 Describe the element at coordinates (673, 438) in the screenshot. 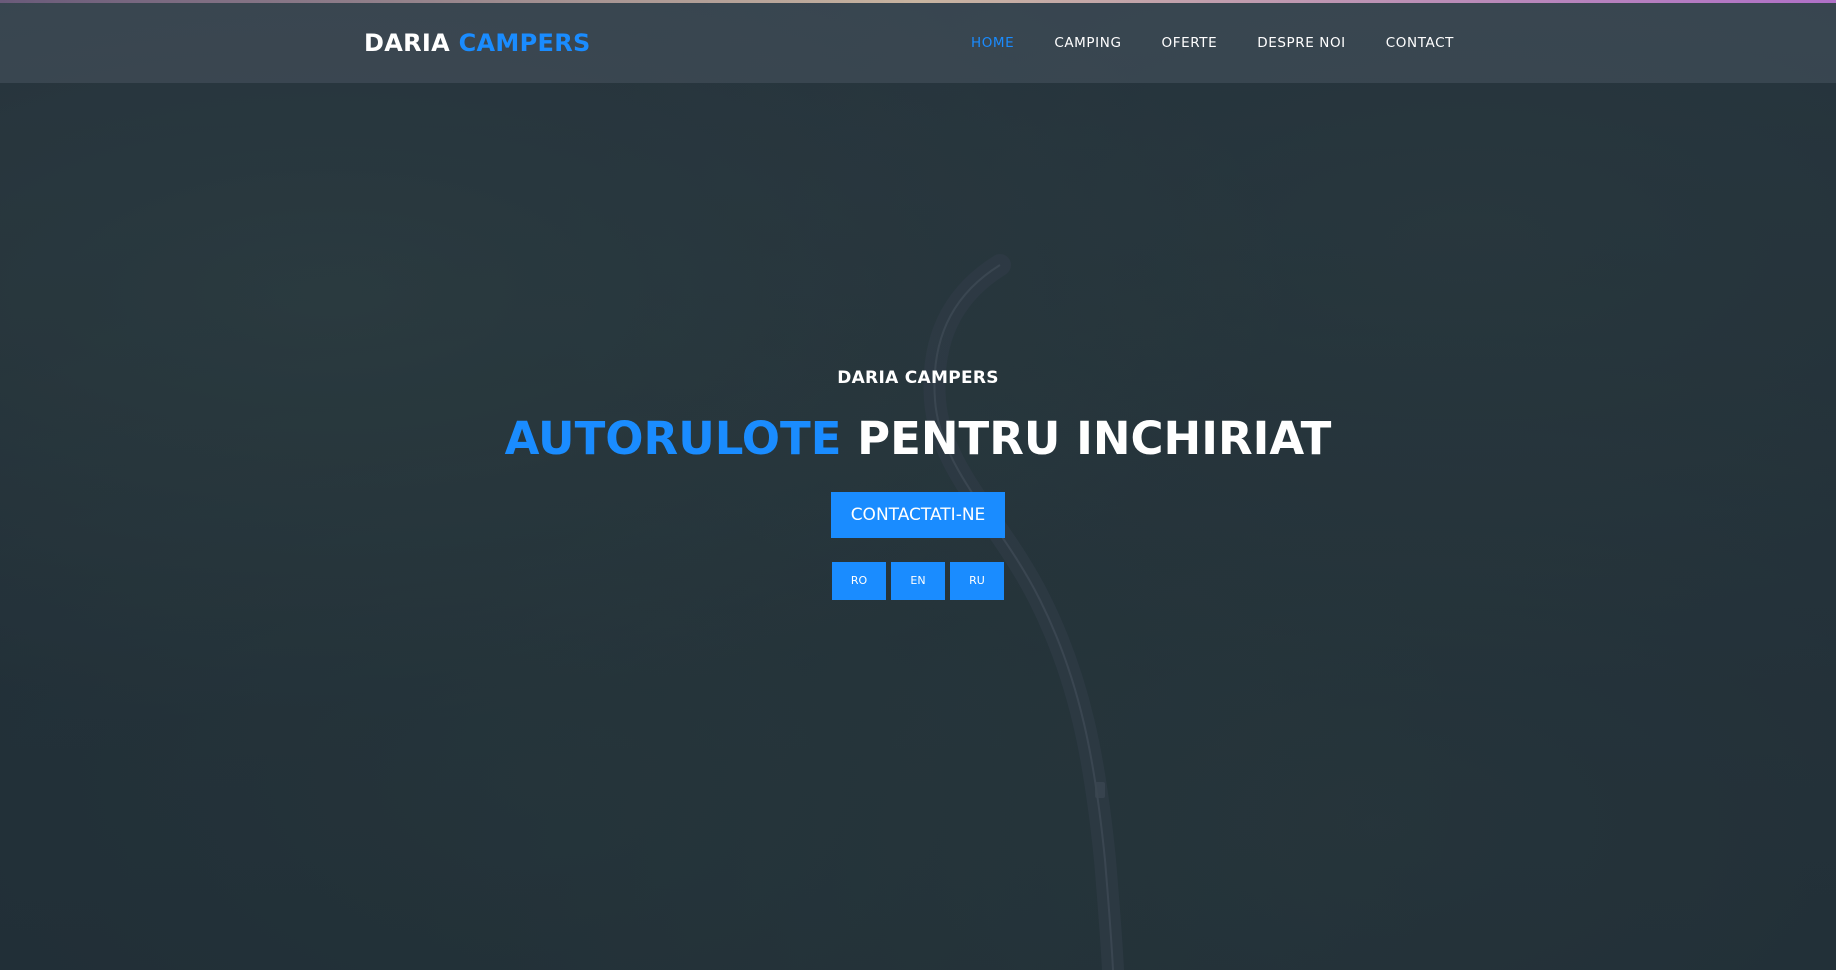

I see `headline-accent: AUTORULOTE` at that location.